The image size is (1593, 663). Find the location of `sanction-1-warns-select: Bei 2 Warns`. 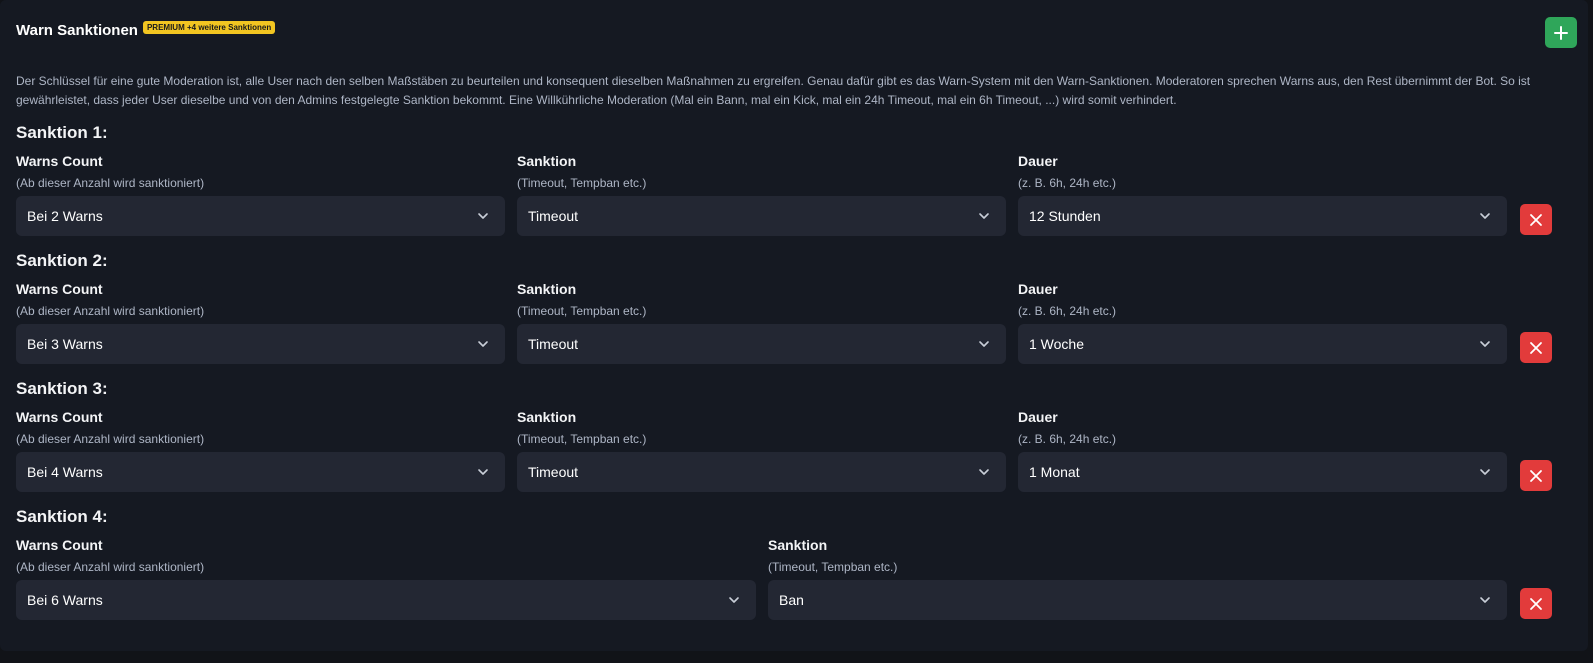

sanction-1-warns-select: Bei 2 Warns is located at coordinates (260, 216).